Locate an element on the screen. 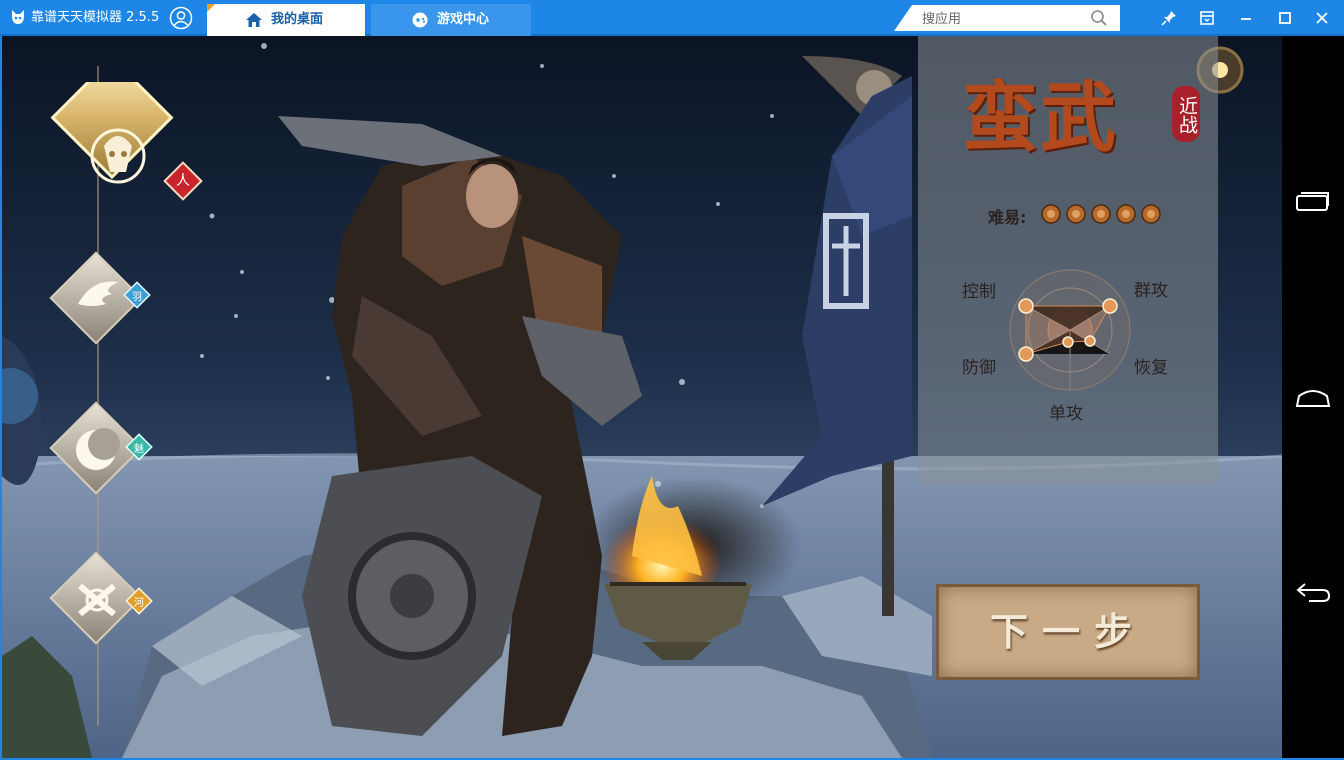 This screenshot has height=760, width=1344. class-option-3: 魅 is located at coordinates (105, 448).